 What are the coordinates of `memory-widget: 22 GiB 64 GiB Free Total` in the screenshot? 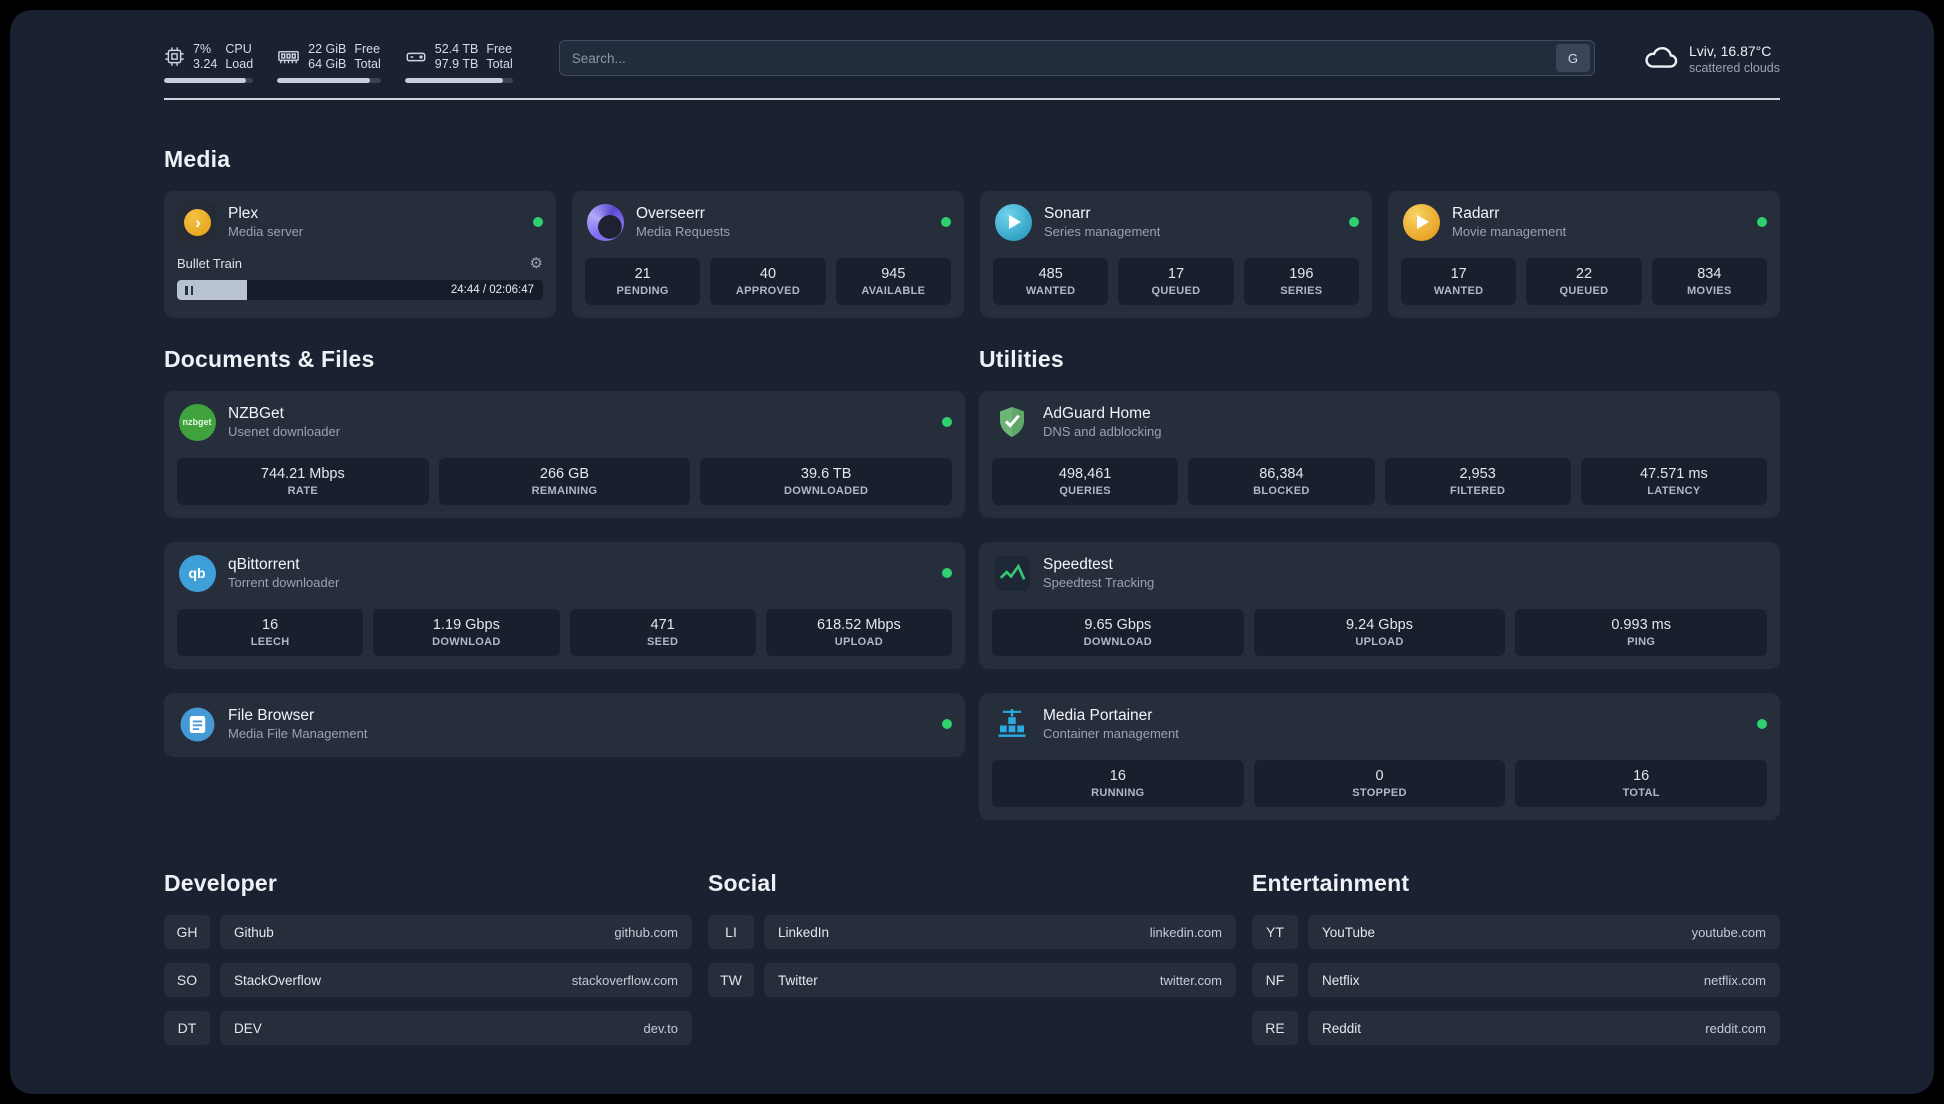 It's located at (329, 62).